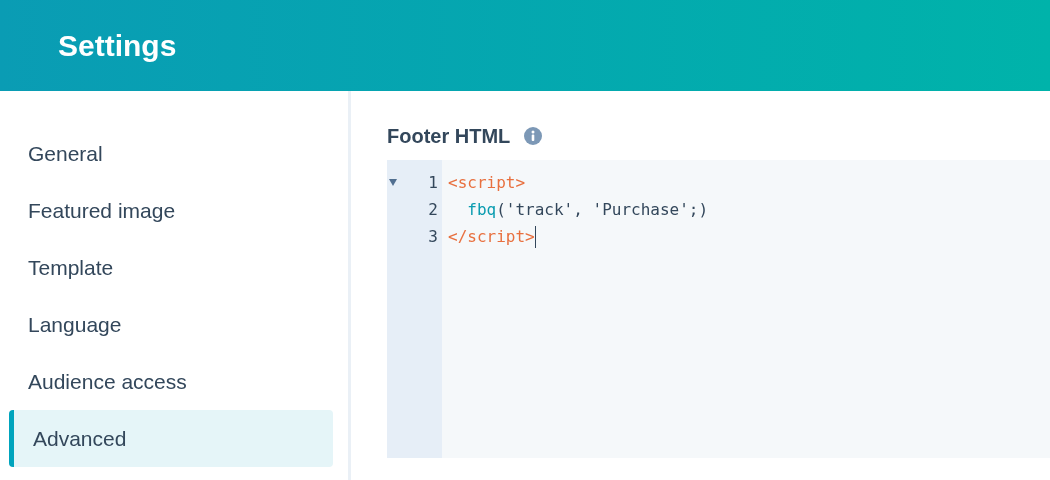 The width and height of the screenshot is (1050, 480). What do you see at coordinates (171, 324) in the screenshot?
I see `sidebar-item: Language` at bounding box center [171, 324].